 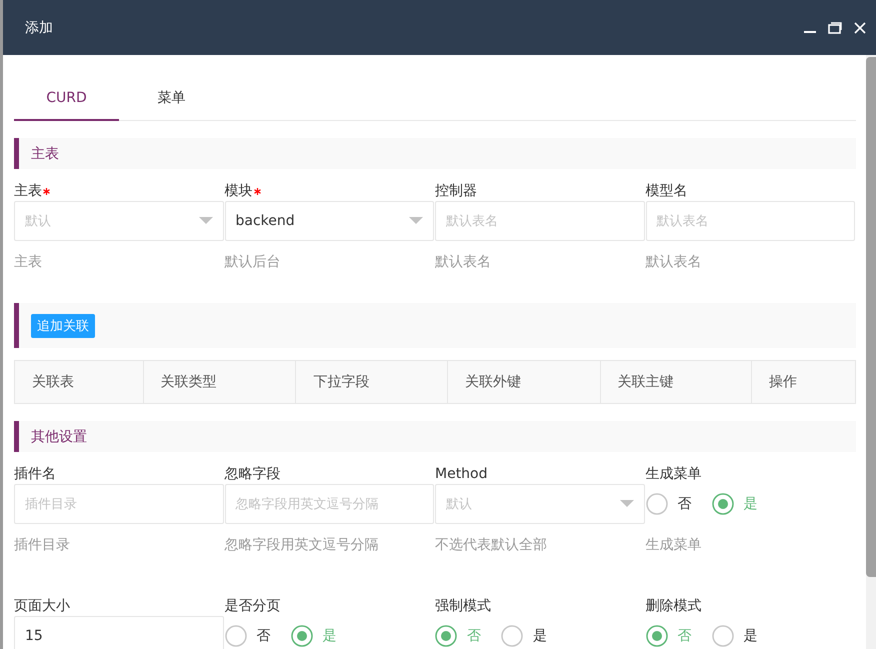 I want to click on field-label: 删除模式, so click(x=674, y=606).